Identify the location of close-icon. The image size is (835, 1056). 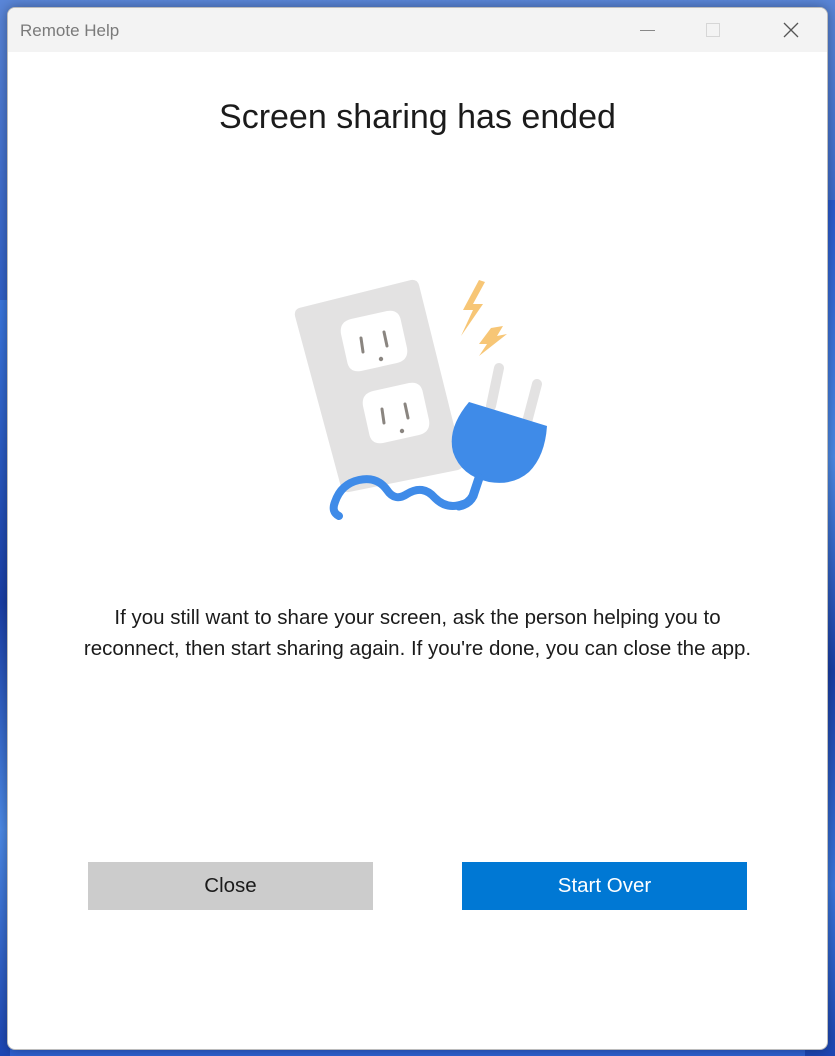
(791, 30).